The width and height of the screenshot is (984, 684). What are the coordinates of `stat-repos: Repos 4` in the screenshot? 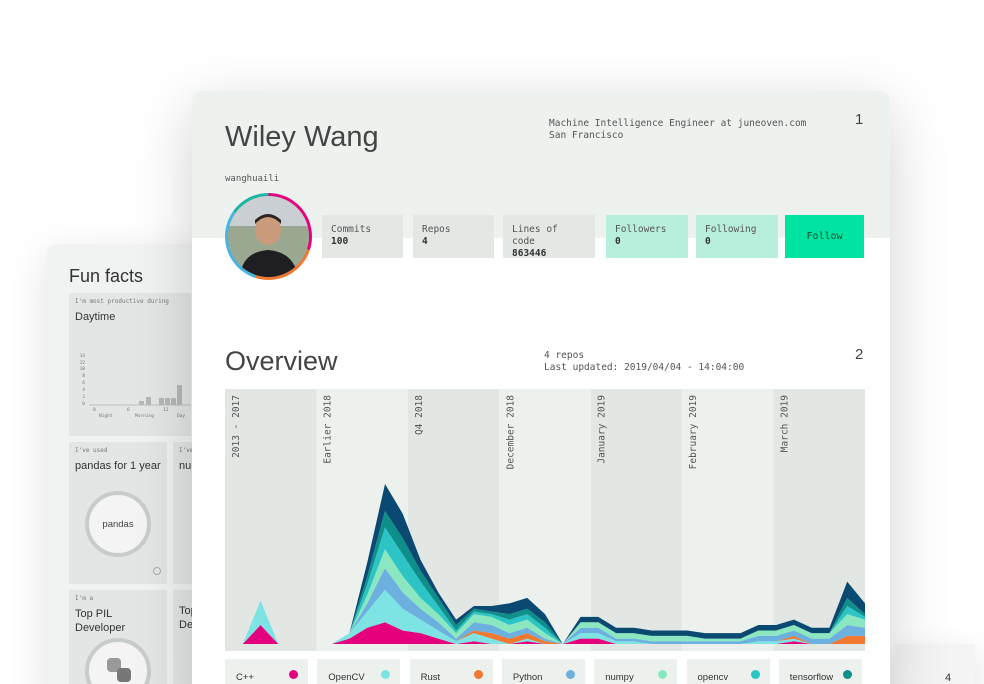 It's located at (453, 236).